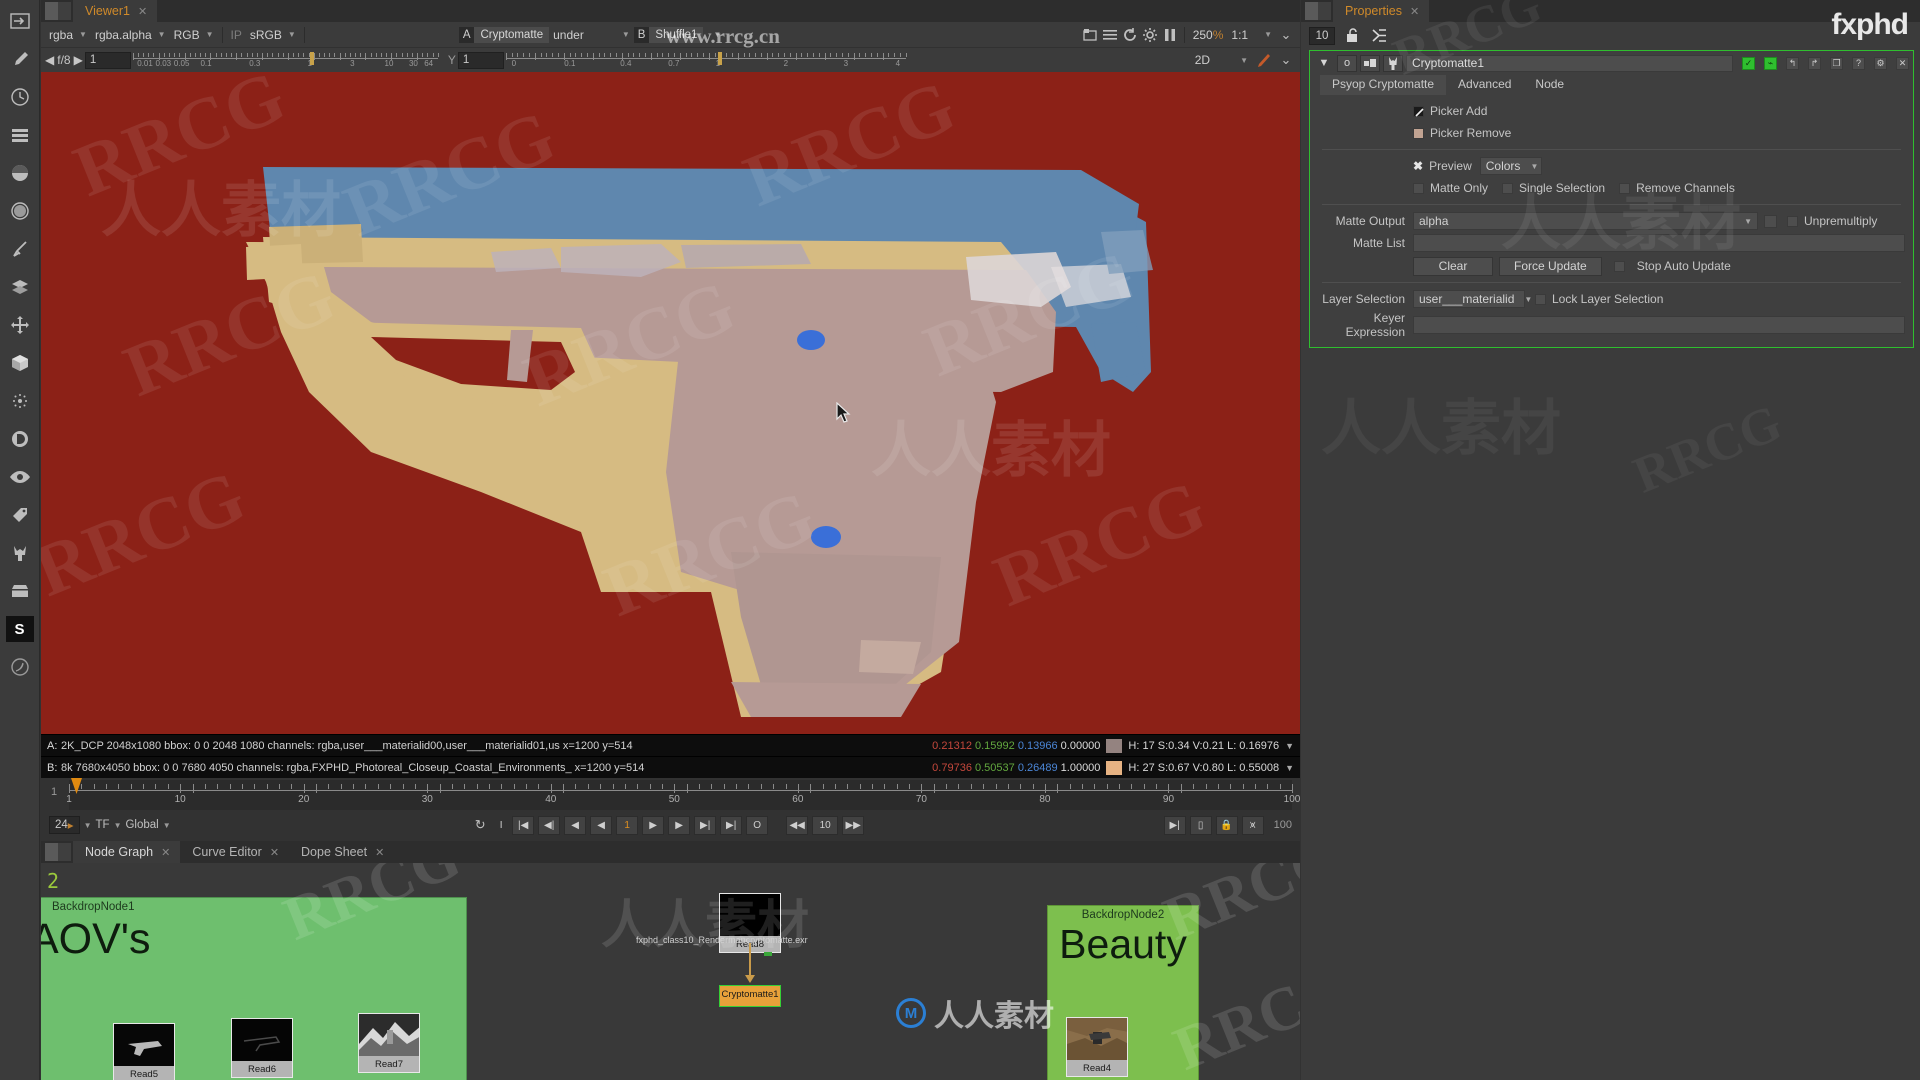 The height and width of the screenshot is (1080, 1920). Describe the element at coordinates (78, 60) in the screenshot. I see `chevron-right-icon: ▶` at that location.